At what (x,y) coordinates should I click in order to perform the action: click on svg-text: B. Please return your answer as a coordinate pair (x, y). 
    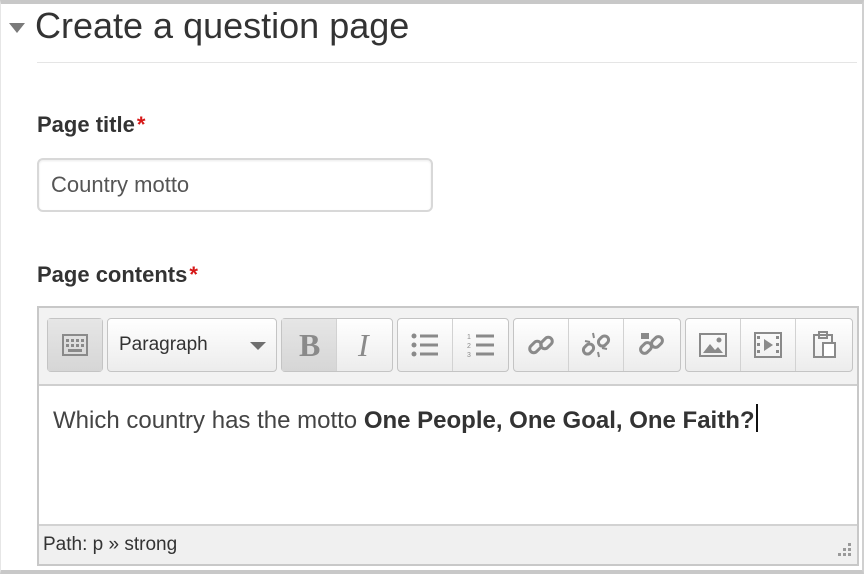
    Looking at the image, I should click on (309, 345).